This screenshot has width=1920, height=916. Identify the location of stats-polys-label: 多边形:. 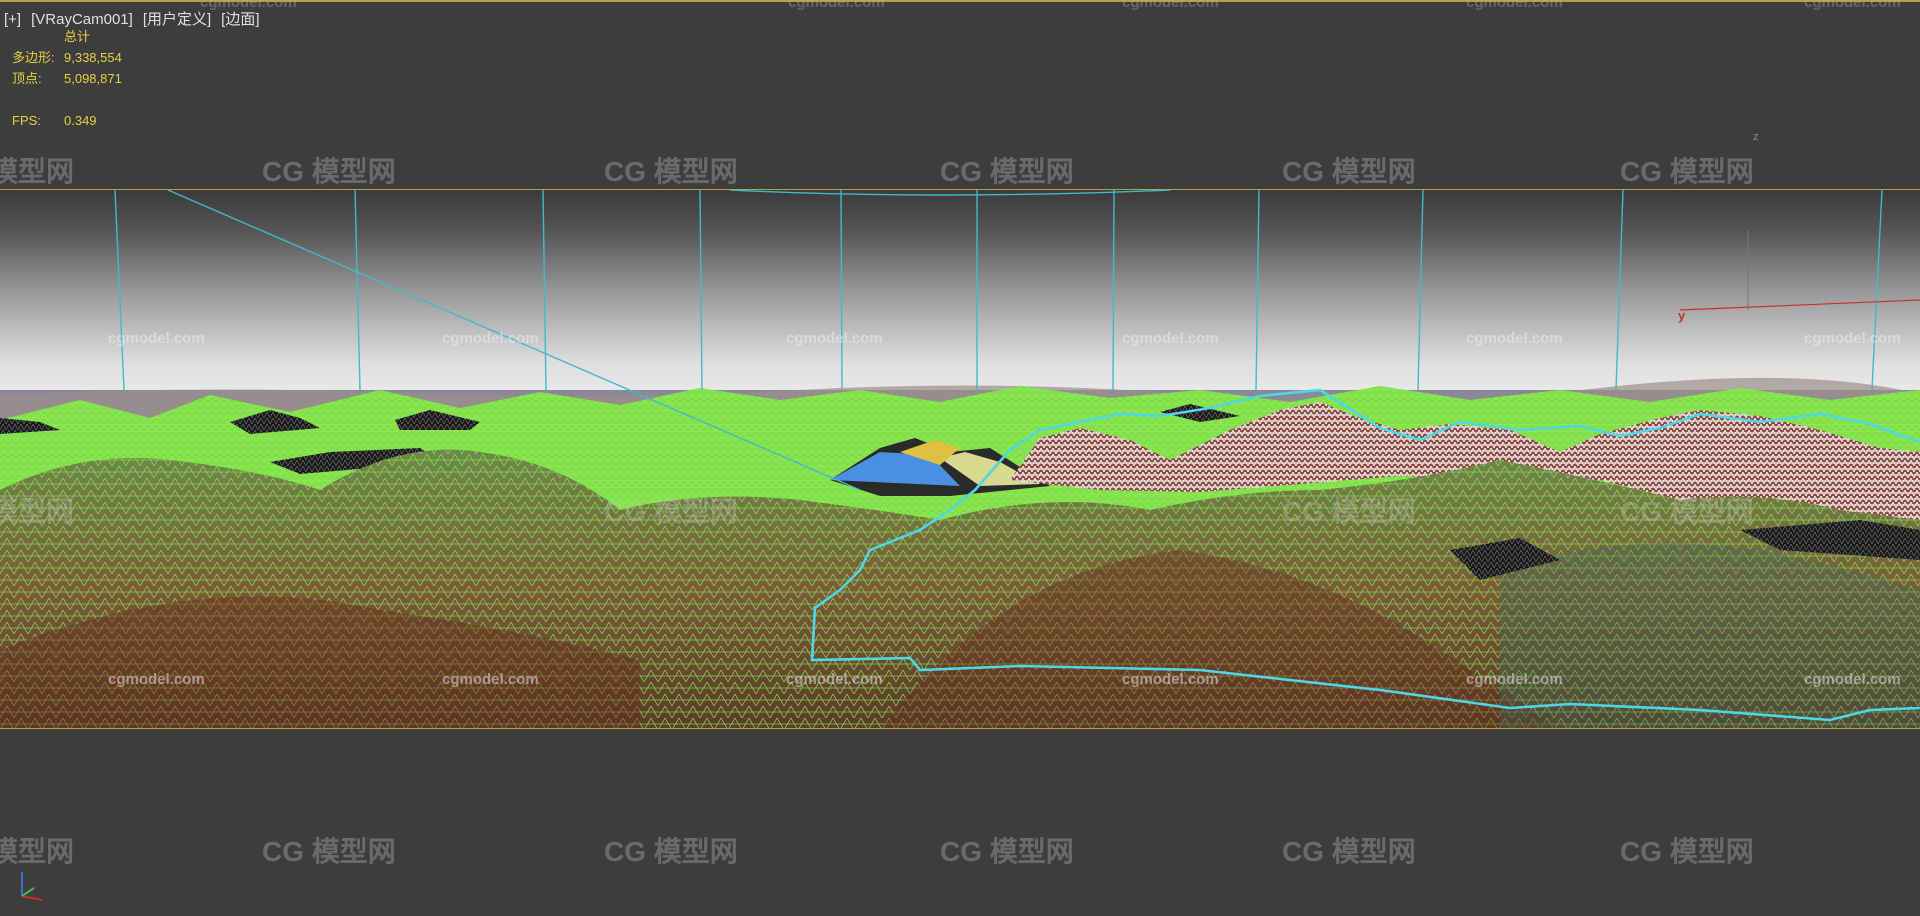
(33, 57).